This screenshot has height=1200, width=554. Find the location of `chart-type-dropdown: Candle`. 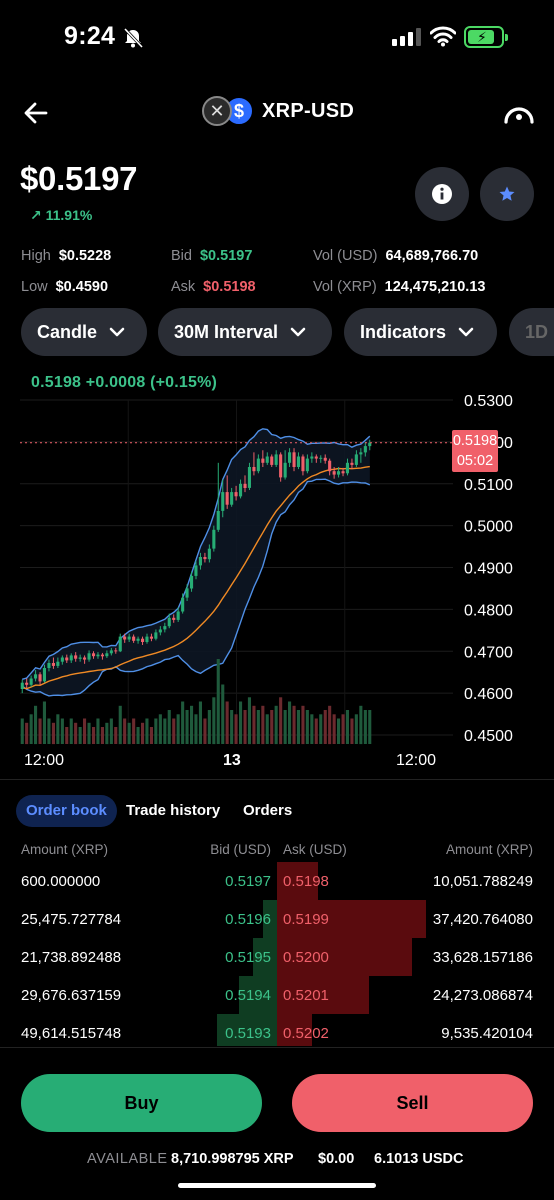

chart-type-dropdown: Candle is located at coordinates (84, 332).